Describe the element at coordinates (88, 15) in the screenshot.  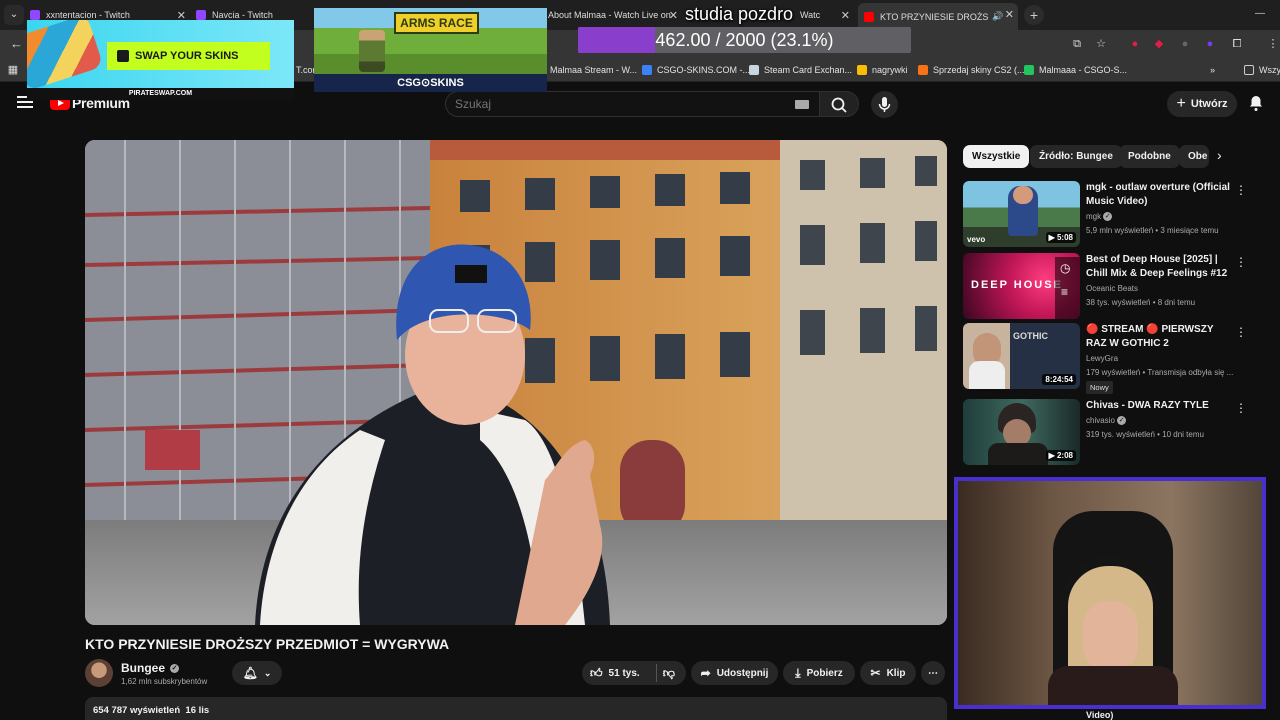
I see `tab-title: xxntentacion - Twitch` at that location.